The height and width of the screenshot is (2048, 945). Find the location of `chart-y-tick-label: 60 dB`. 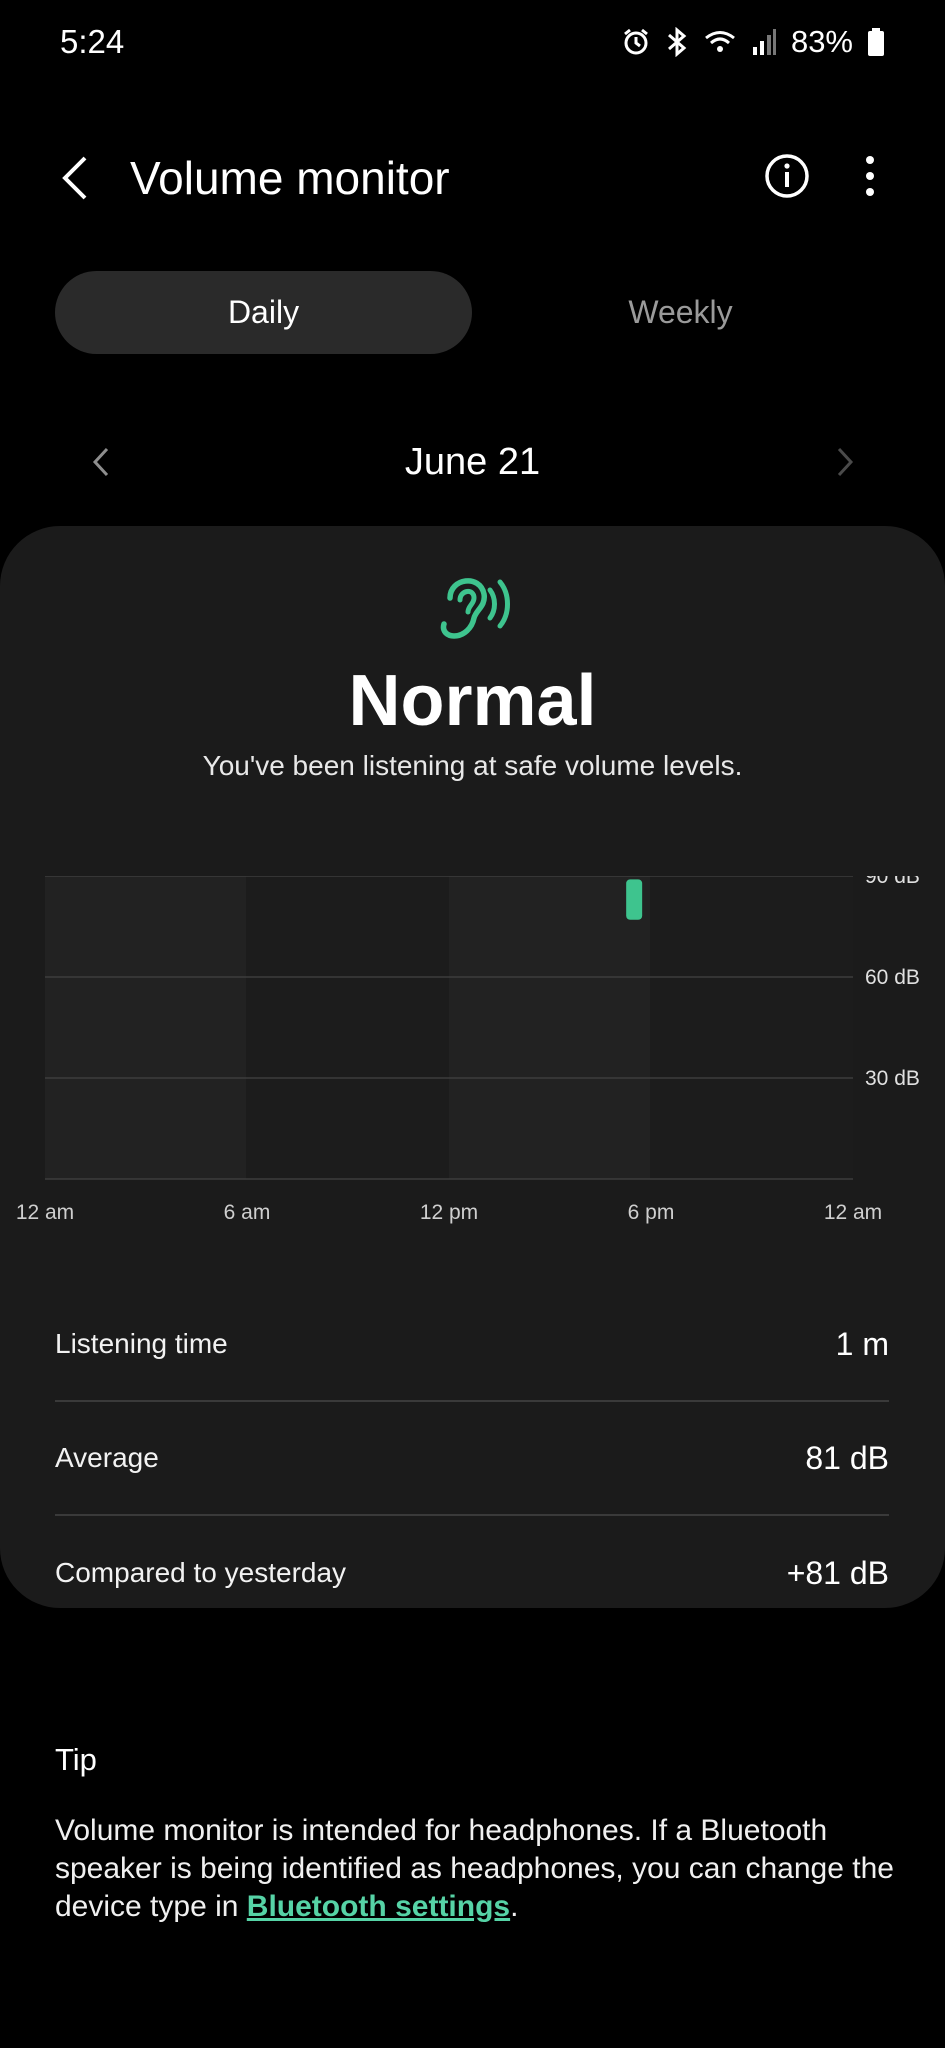

chart-y-tick-label: 60 dB is located at coordinates (892, 977).